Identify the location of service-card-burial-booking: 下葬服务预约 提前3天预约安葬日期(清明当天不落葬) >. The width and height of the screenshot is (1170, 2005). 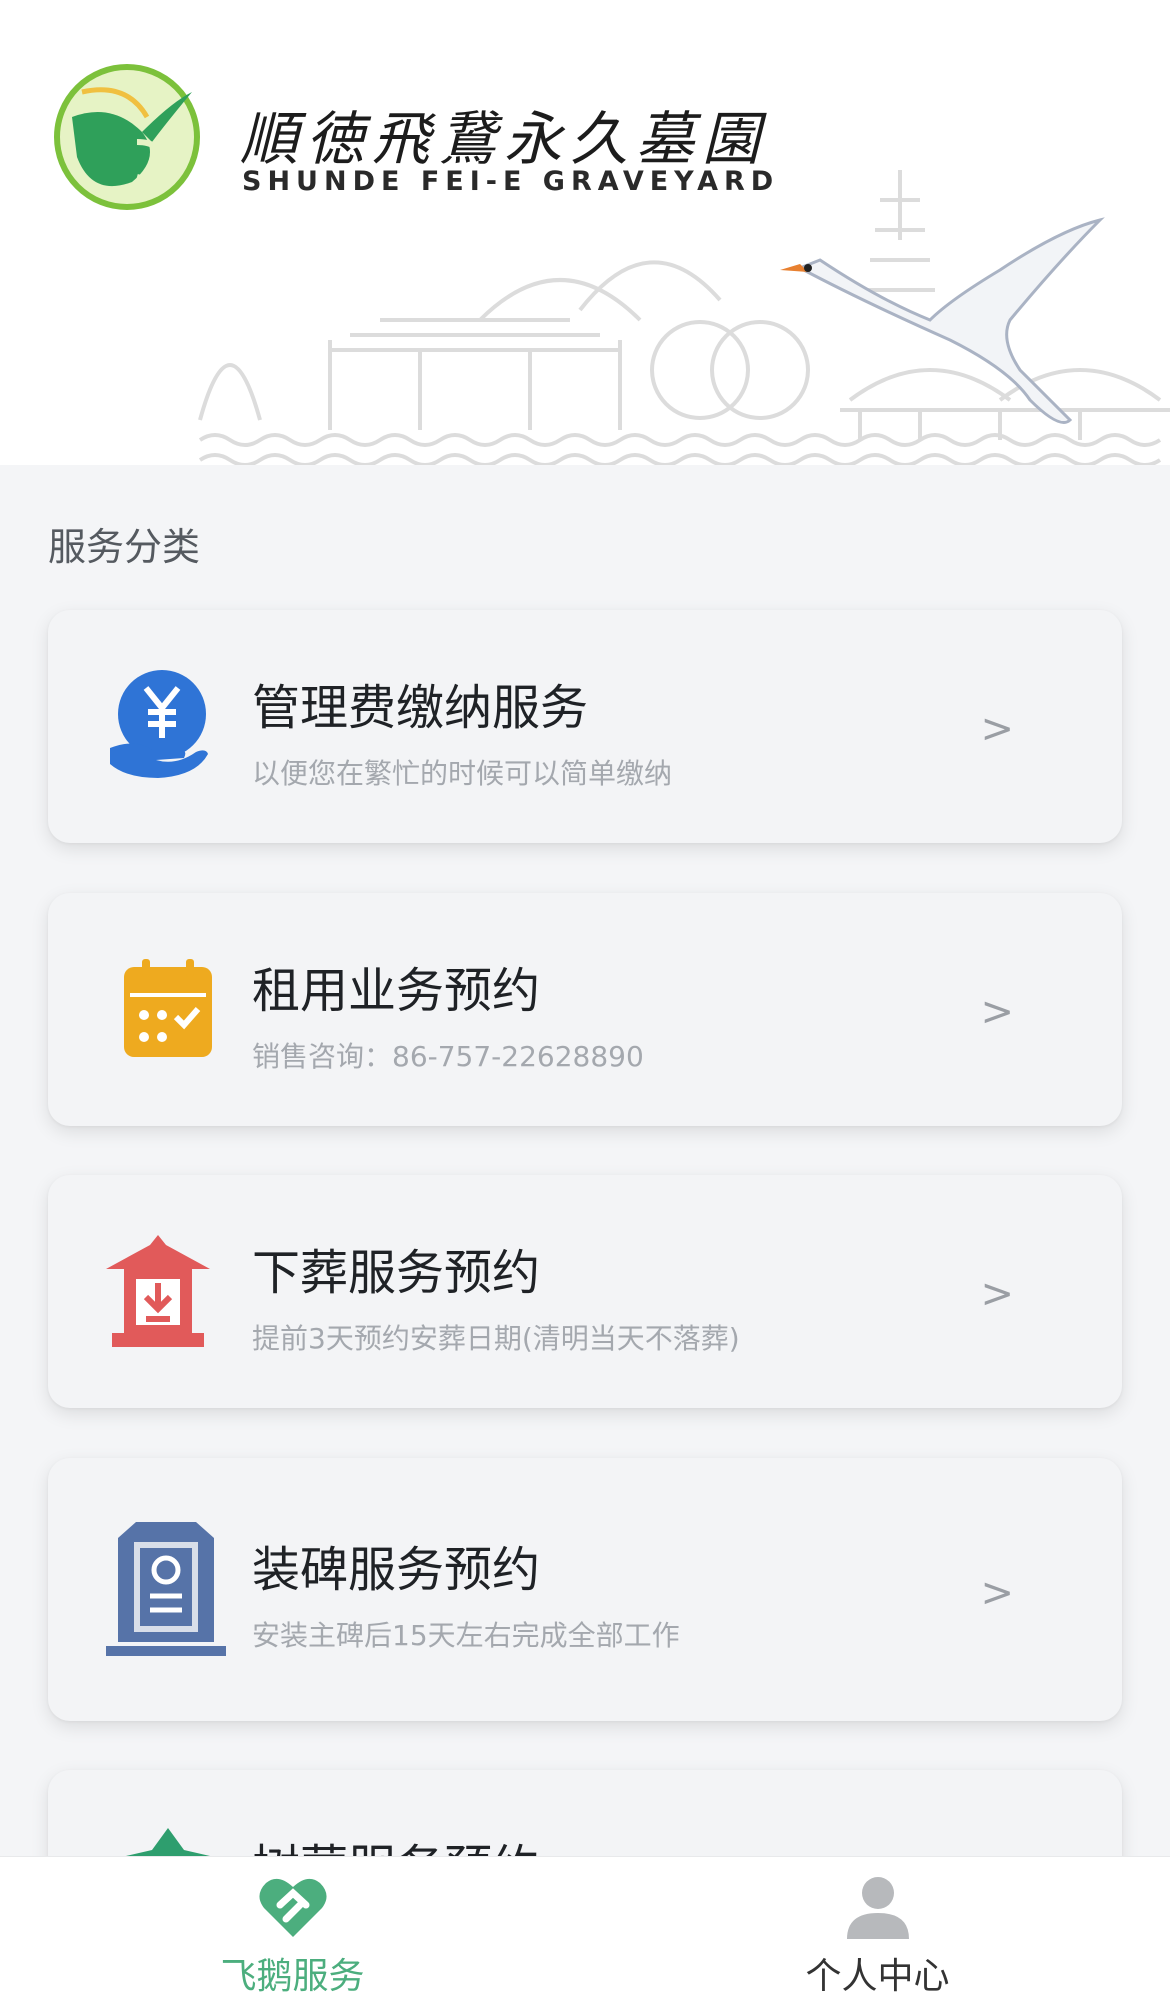
(585, 1291).